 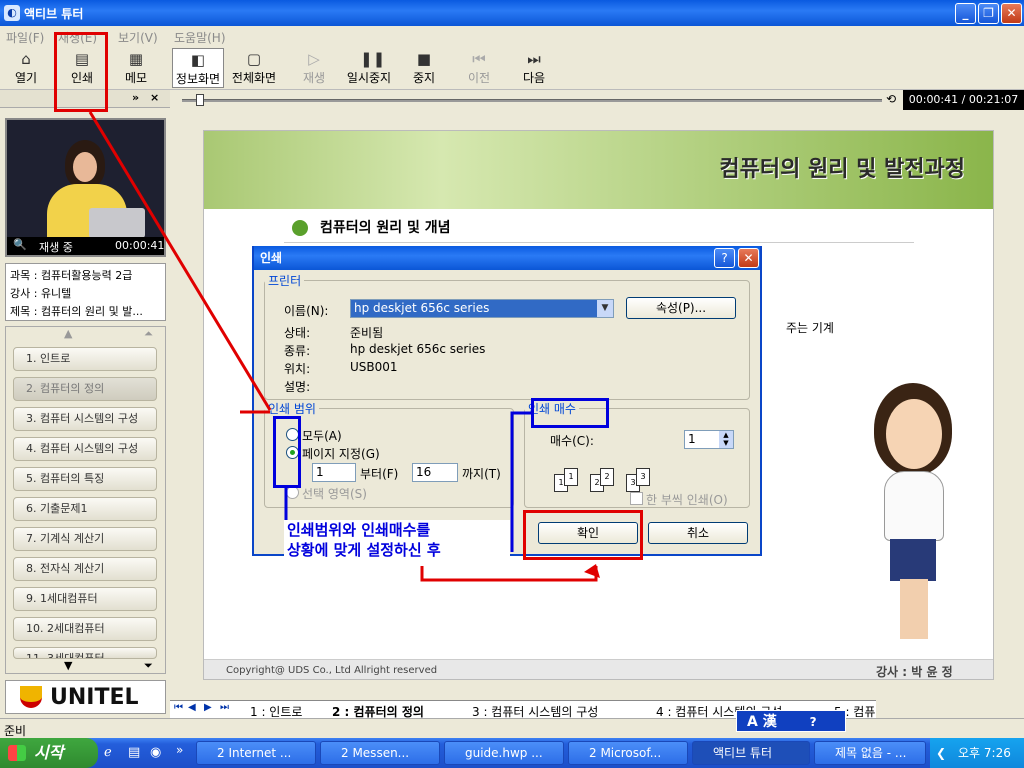 What do you see at coordinates (592, 571) in the screenshot?
I see `red-arrowhead` at bounding box center [592, 571].